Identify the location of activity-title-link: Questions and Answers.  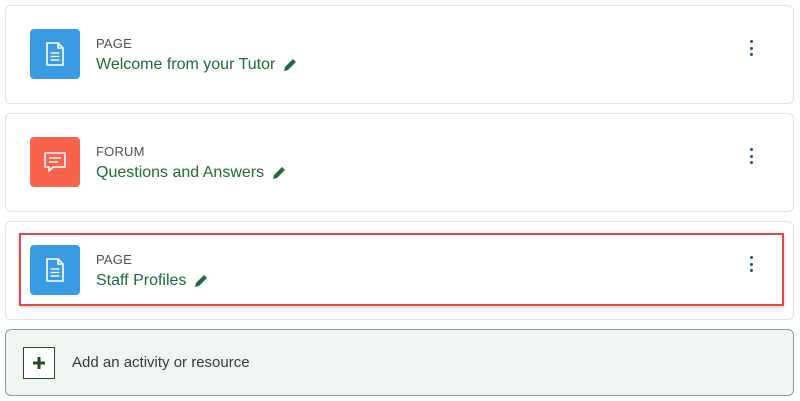
(180, 173).